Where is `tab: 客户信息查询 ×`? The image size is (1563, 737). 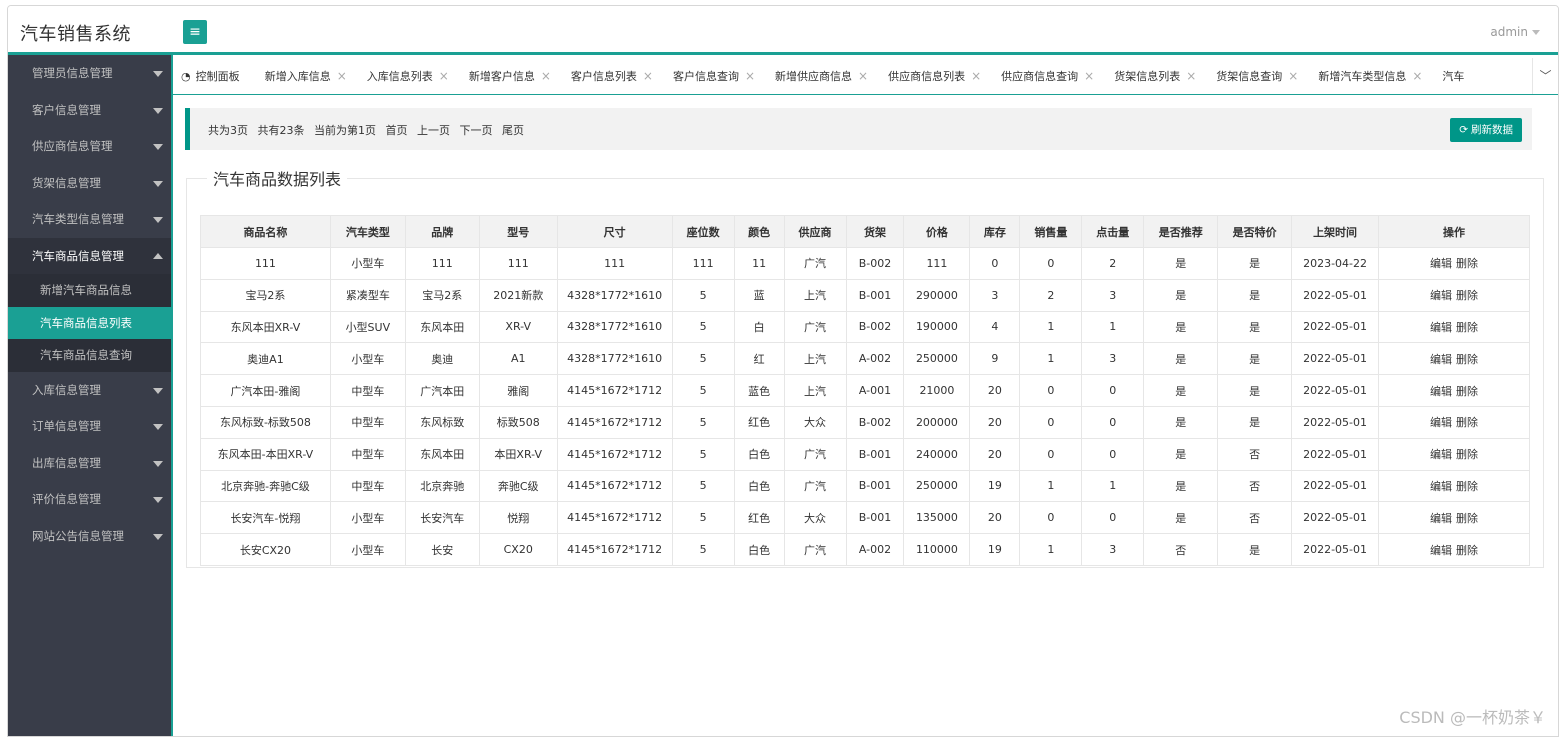
tab: 客户信息查询 × is located at coordinates (714, 76).